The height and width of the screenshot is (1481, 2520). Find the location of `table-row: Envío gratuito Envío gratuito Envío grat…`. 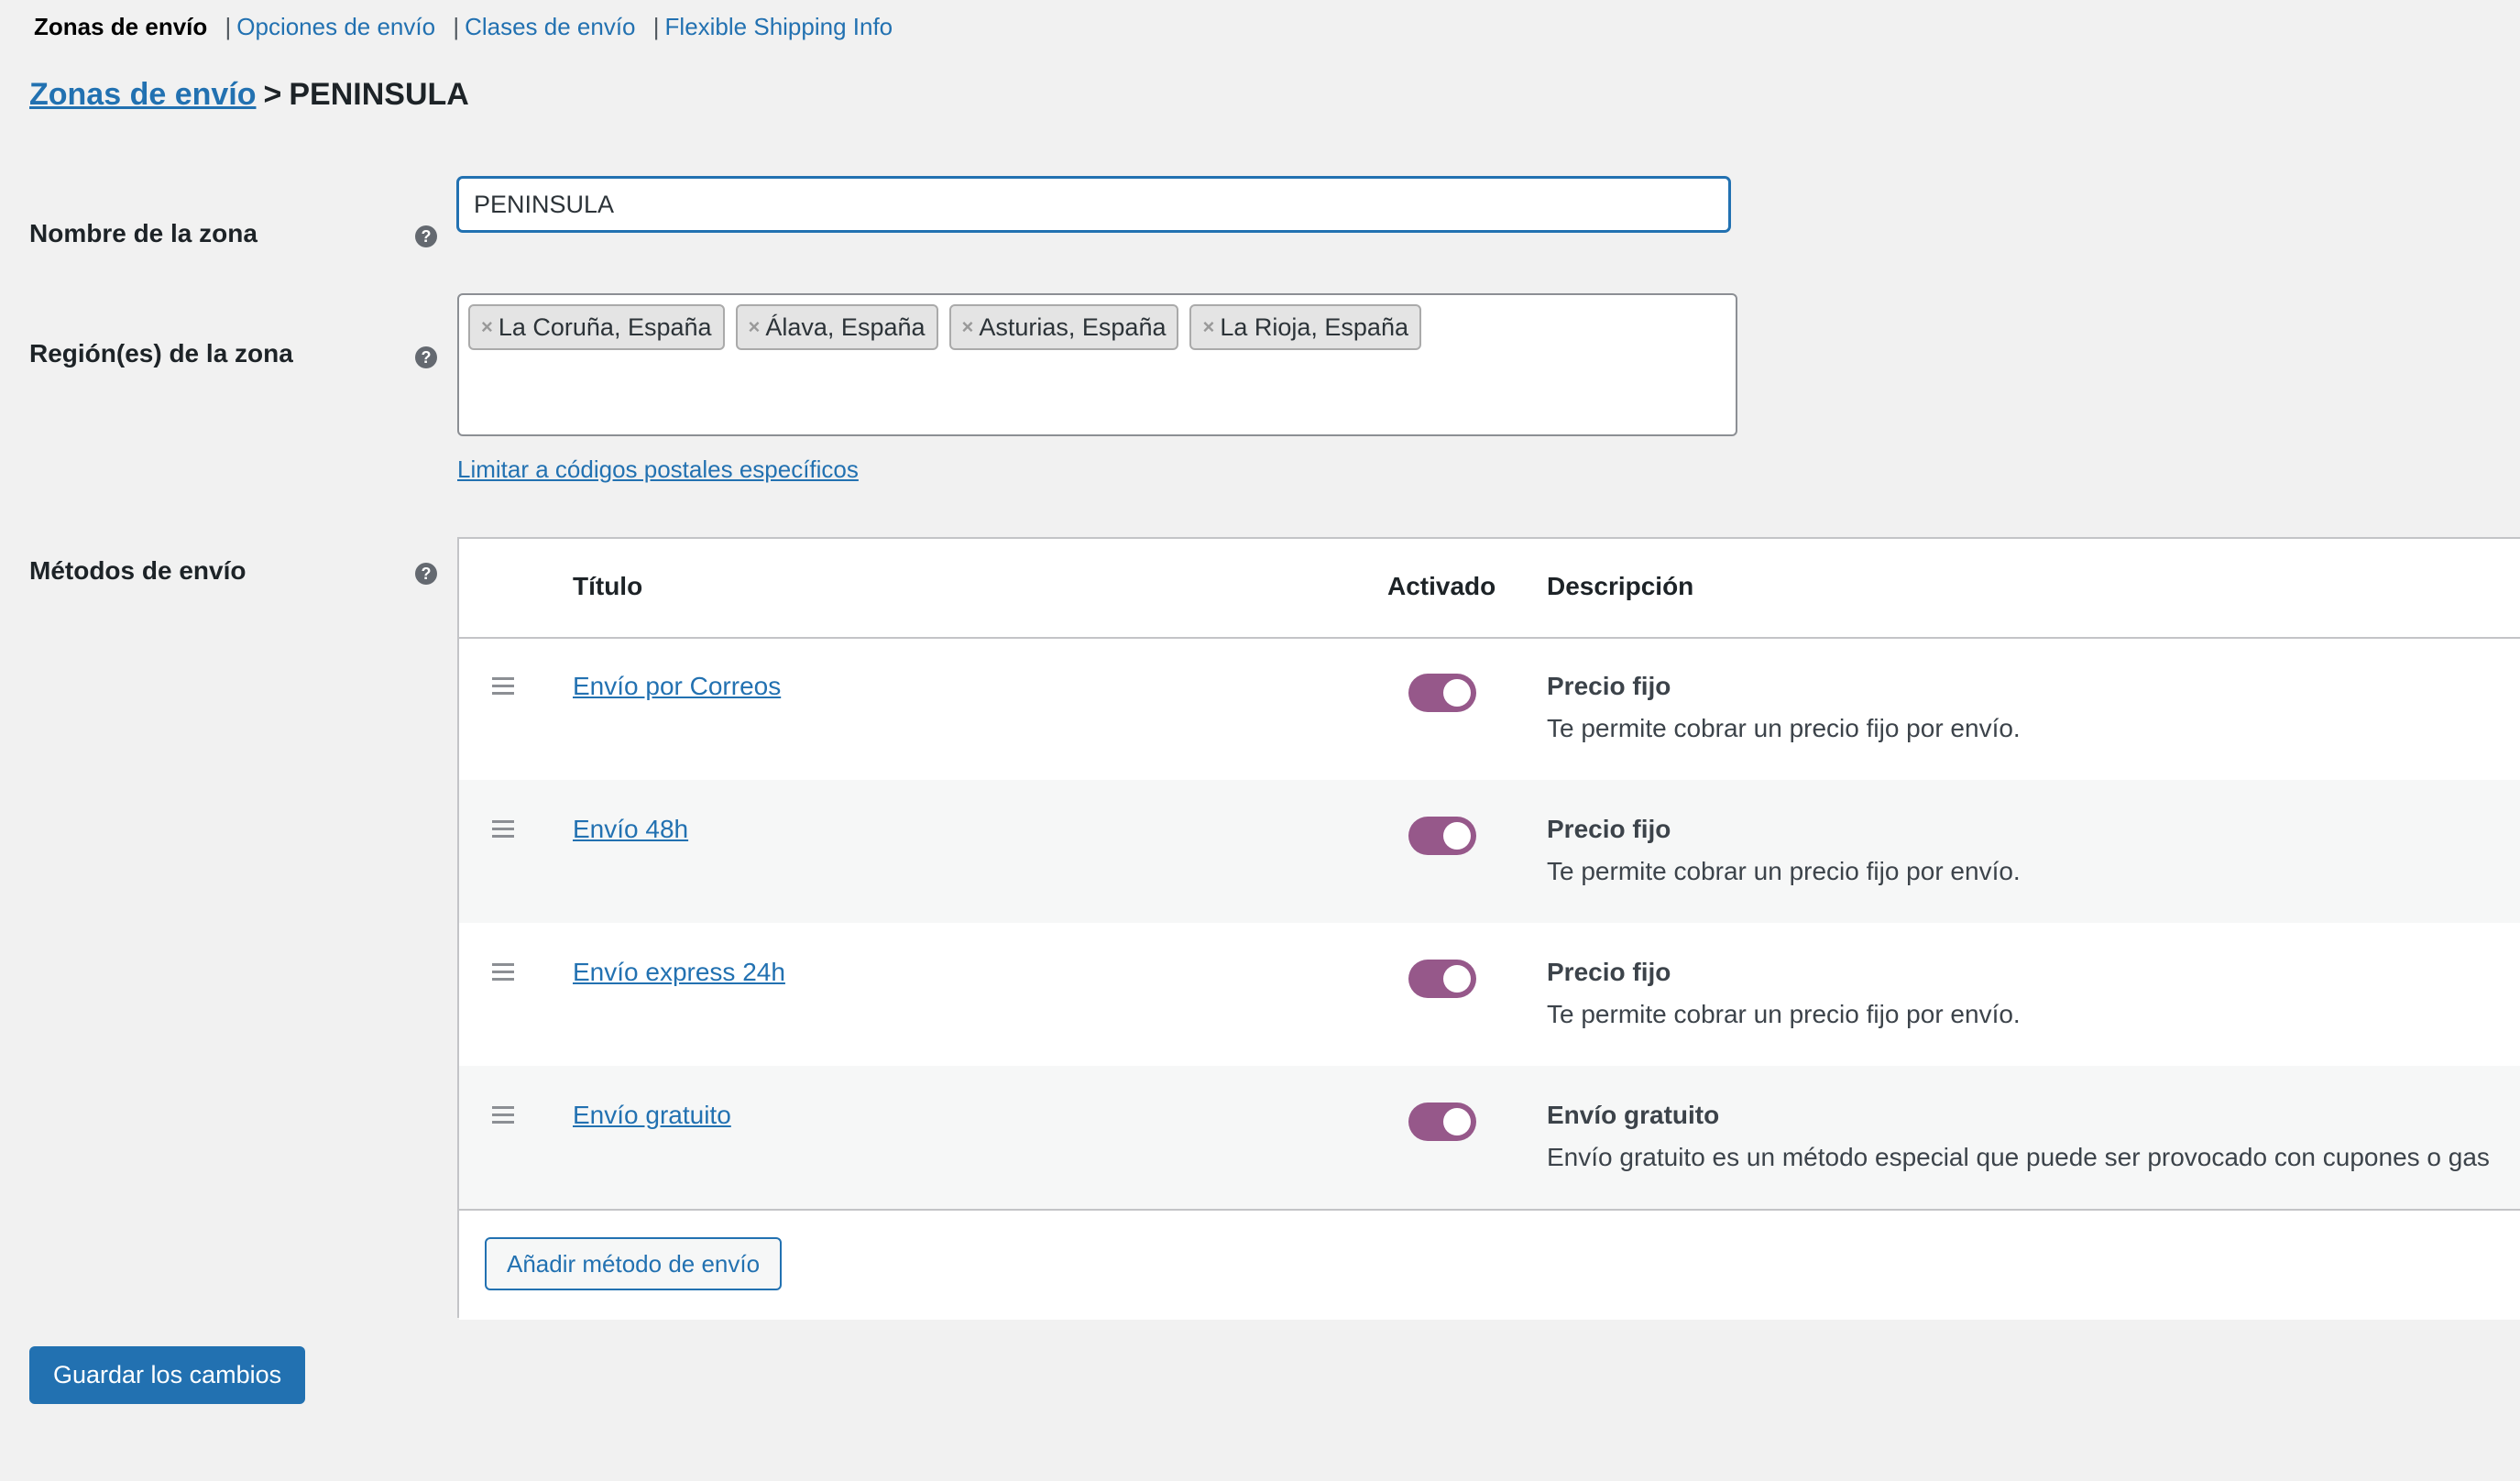

table-row: Envío gratuito Envío gratuito Envío grat… is located at coordinates (1489, 1137).